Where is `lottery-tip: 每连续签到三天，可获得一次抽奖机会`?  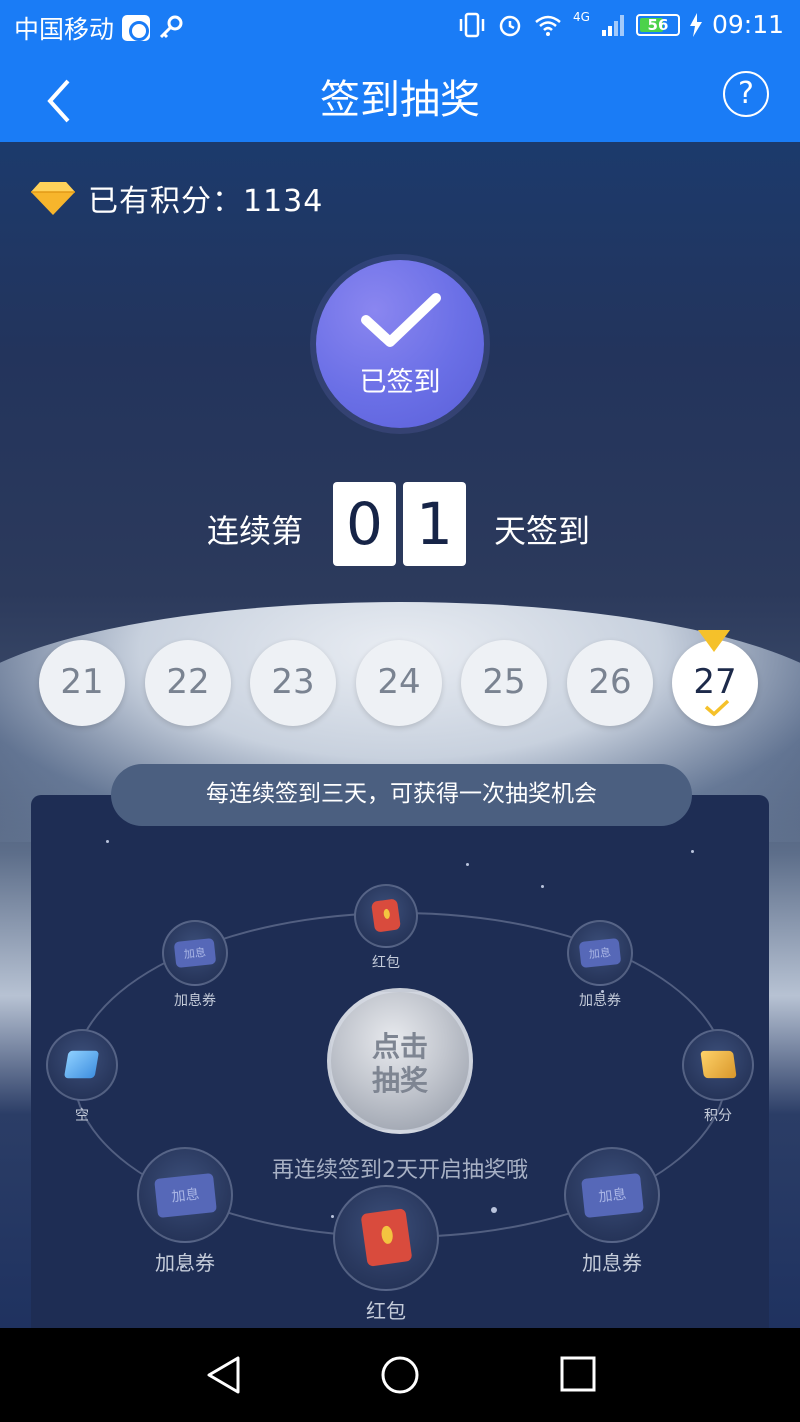
lottery-tip: 每连续签到三天，可获得一次抽奖机会 is located at coordinates (401, 795).